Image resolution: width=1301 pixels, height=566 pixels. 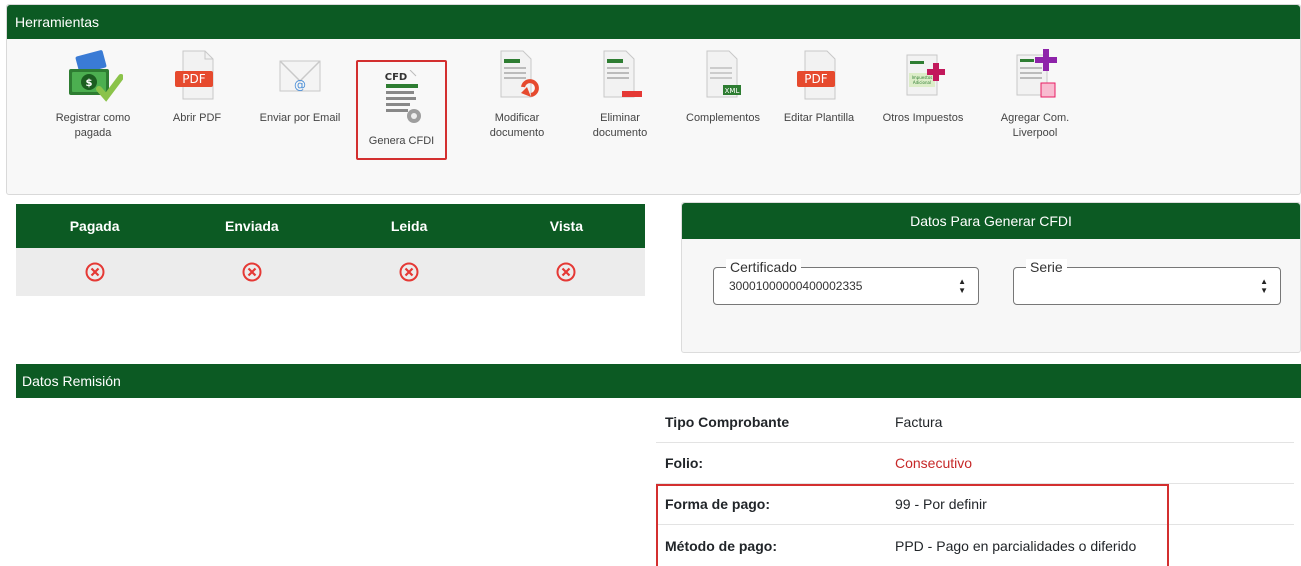 I want to click on register-paid-button: $ Registrar como pagada, so click(x=93, y=94).